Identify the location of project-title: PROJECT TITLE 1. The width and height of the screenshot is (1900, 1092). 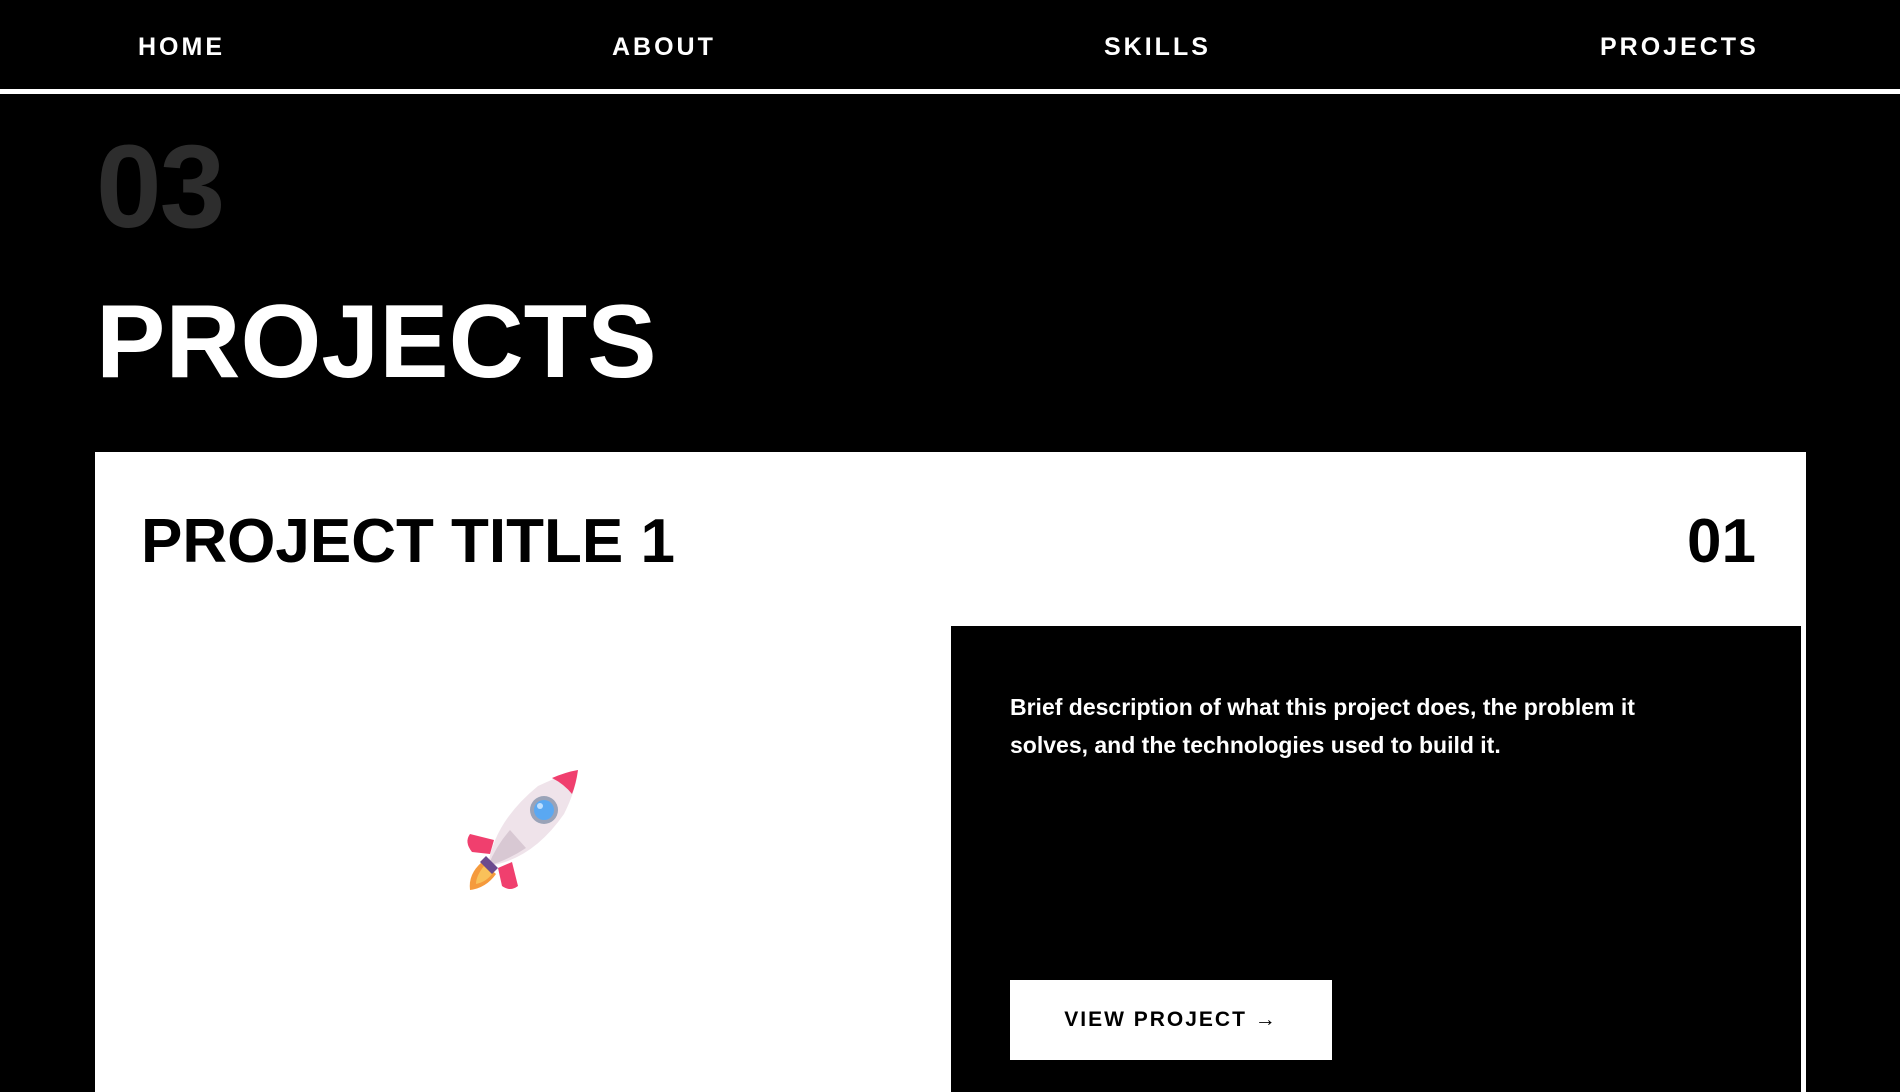
(408, 541).